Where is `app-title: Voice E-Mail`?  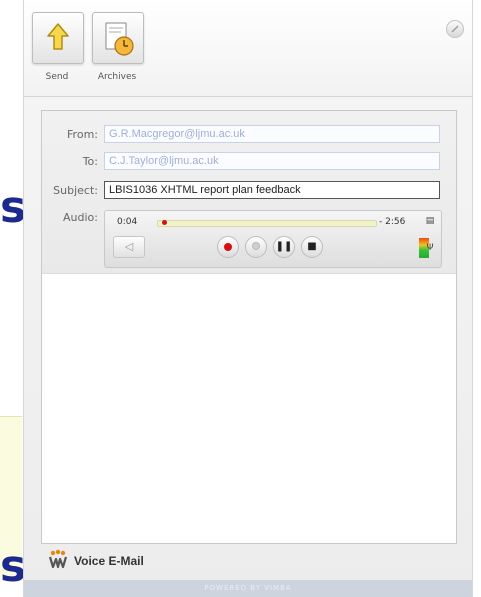
app-title: Voice E-Mail is located at coordinates (109, 561).